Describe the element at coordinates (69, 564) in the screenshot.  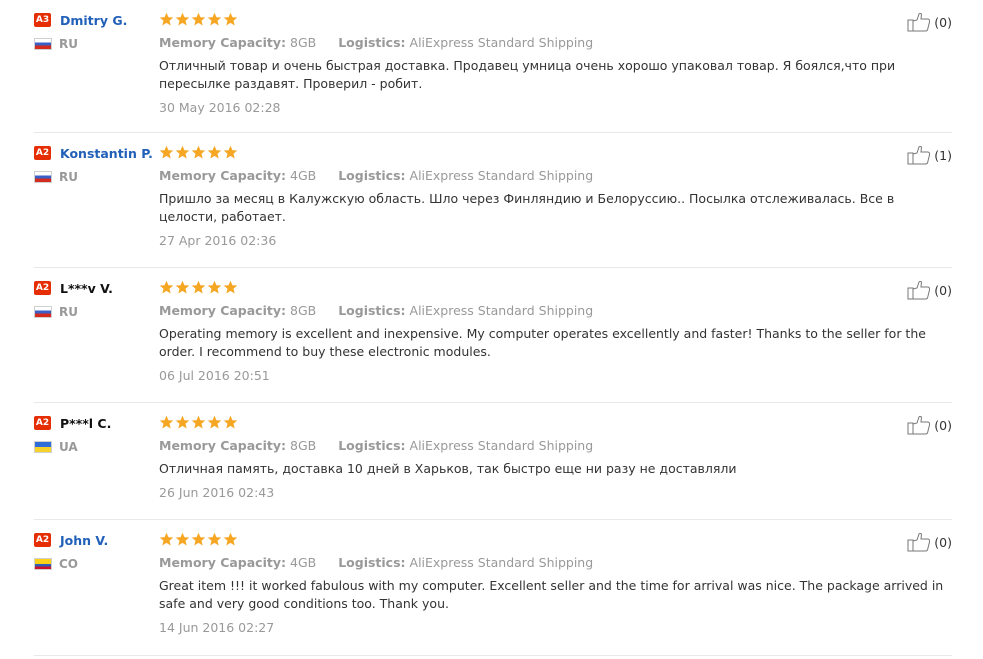
I see `country-code: CO` at that location.